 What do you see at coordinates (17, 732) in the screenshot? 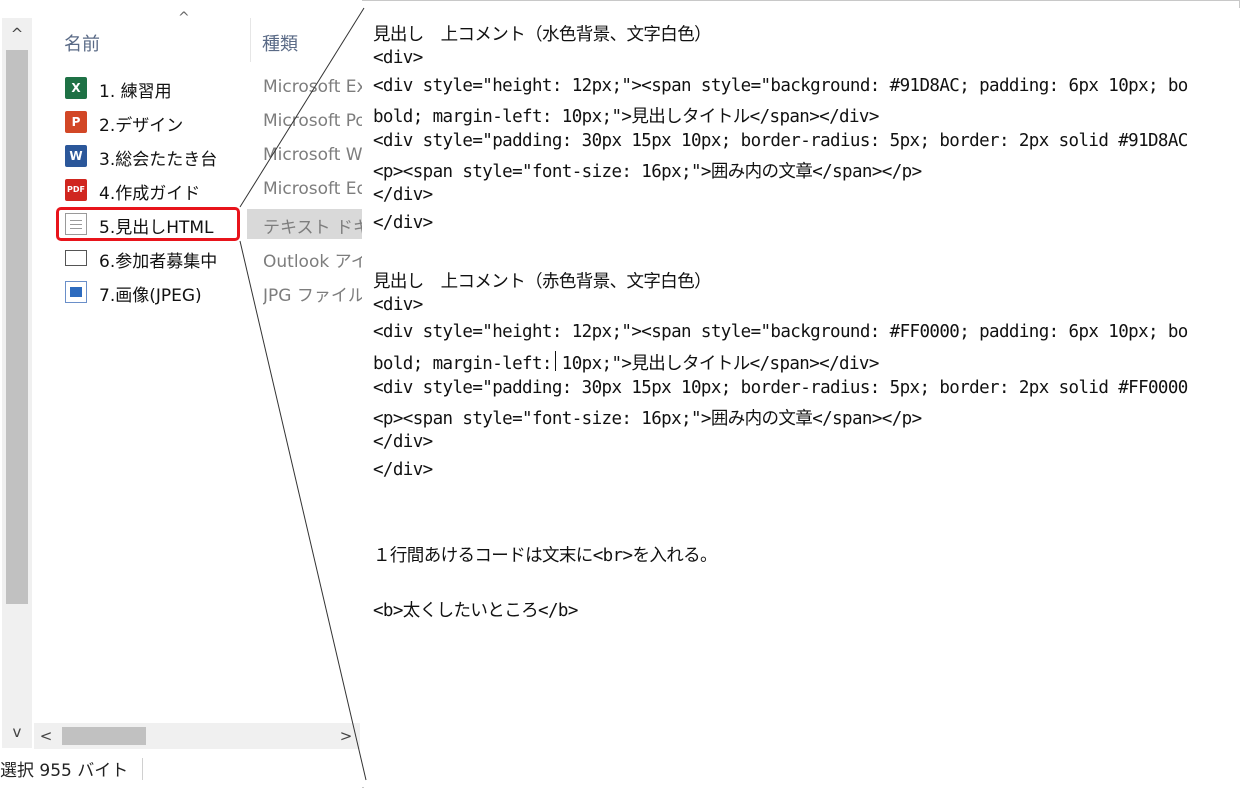
I see `scroll-down-icon: v` at bounding box center [17, 732].